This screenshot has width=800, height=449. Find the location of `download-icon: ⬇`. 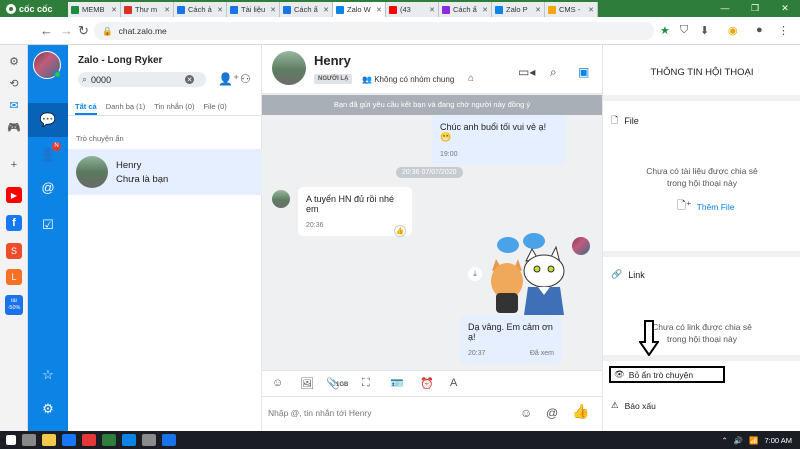

download-icon: ⬇ is located at coordinates (704, 30).